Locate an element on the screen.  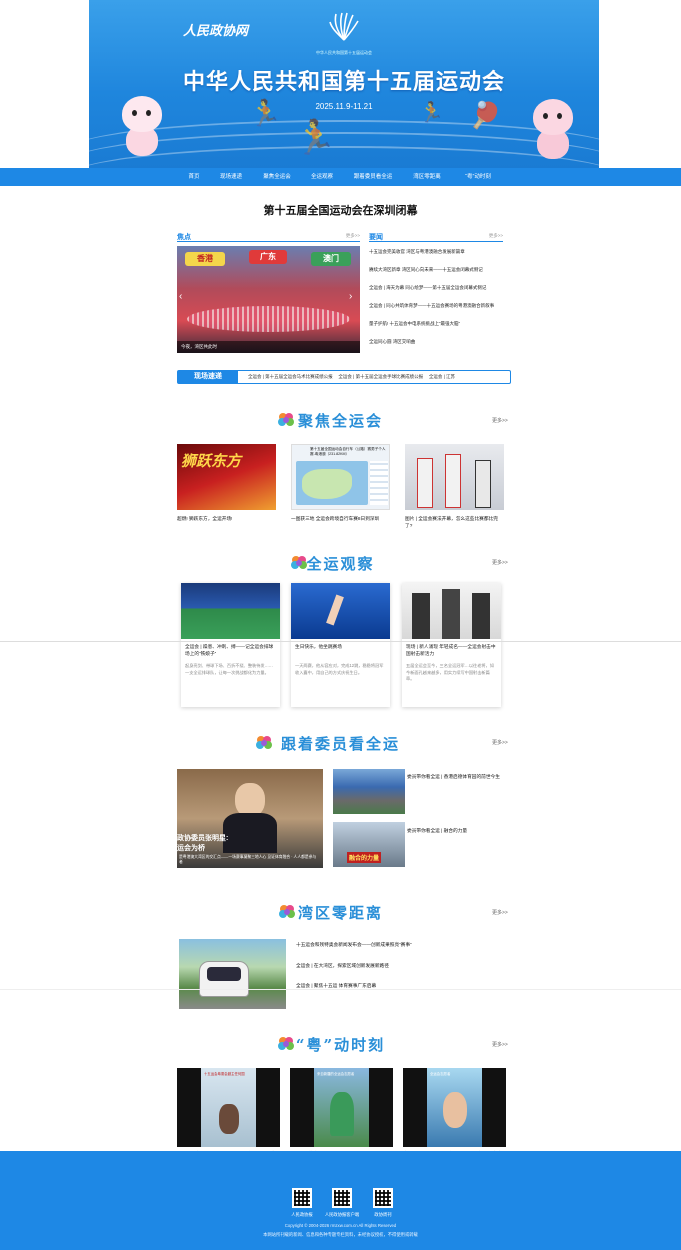
focus-photo-caption: 今夜，湾区共此时 is located at coordinates (268, 347).